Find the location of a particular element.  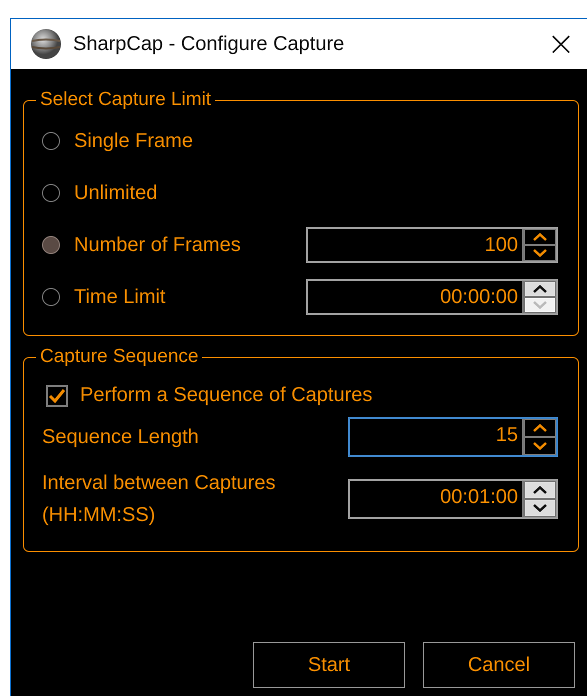

checkbox-option: Perform a Sequence of Captures is located at coordinates (302, 395).